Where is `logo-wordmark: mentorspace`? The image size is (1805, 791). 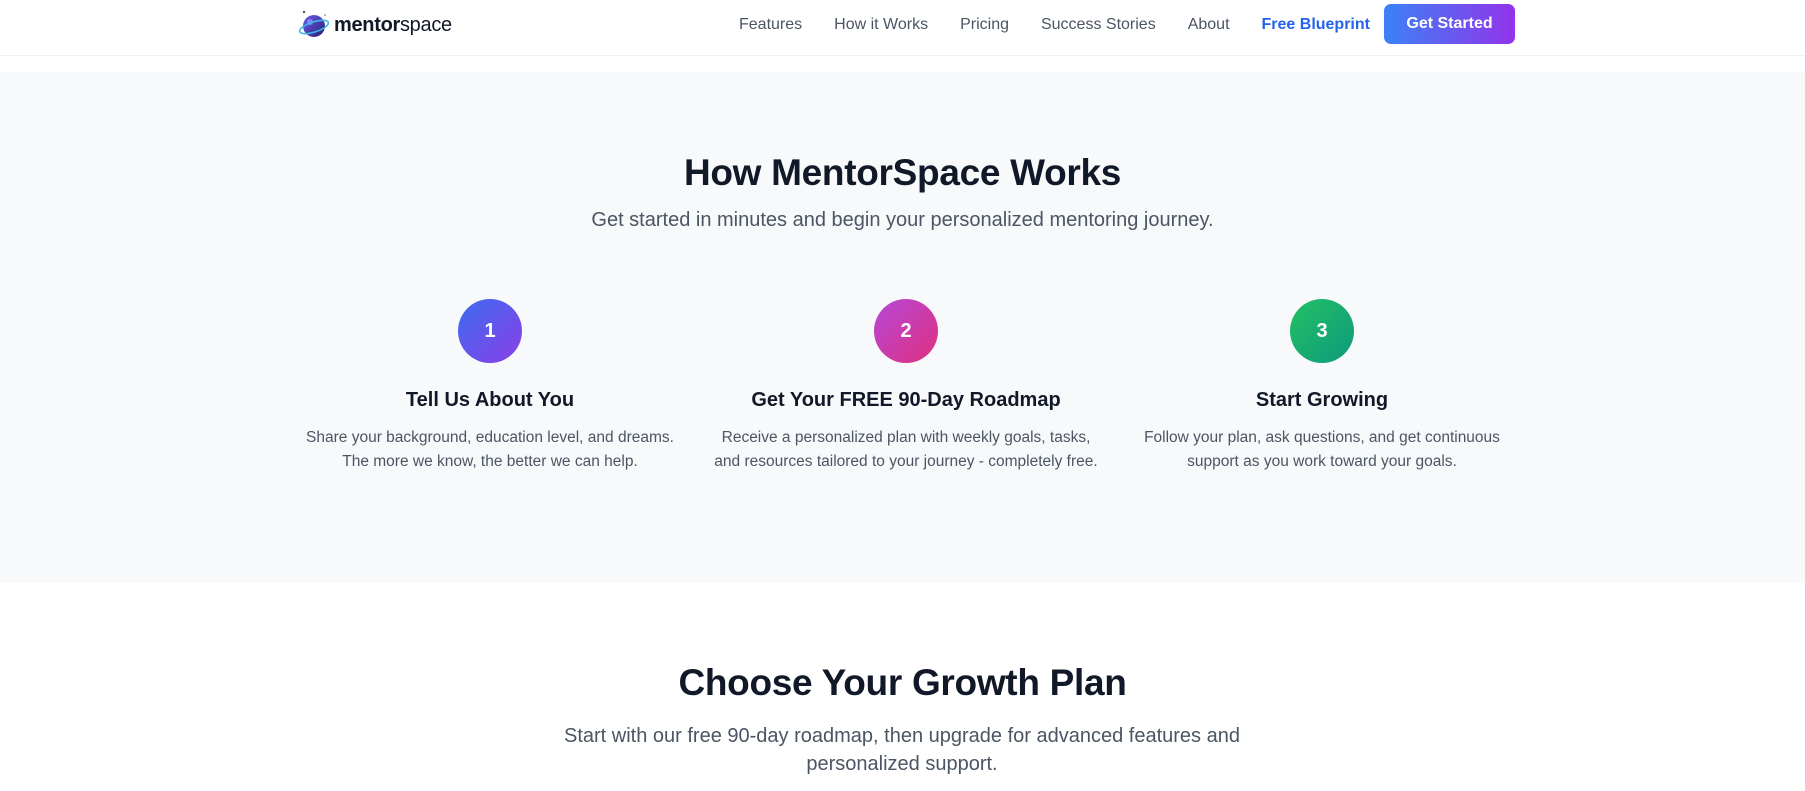
logo-wordmark: mentorspace is located at coordinates (393, 24).